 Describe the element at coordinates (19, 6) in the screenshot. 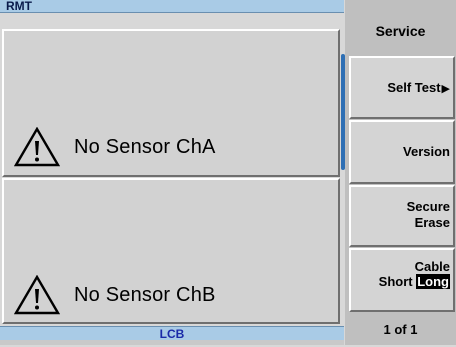

I see `remote-indicator: RMT` at that location.